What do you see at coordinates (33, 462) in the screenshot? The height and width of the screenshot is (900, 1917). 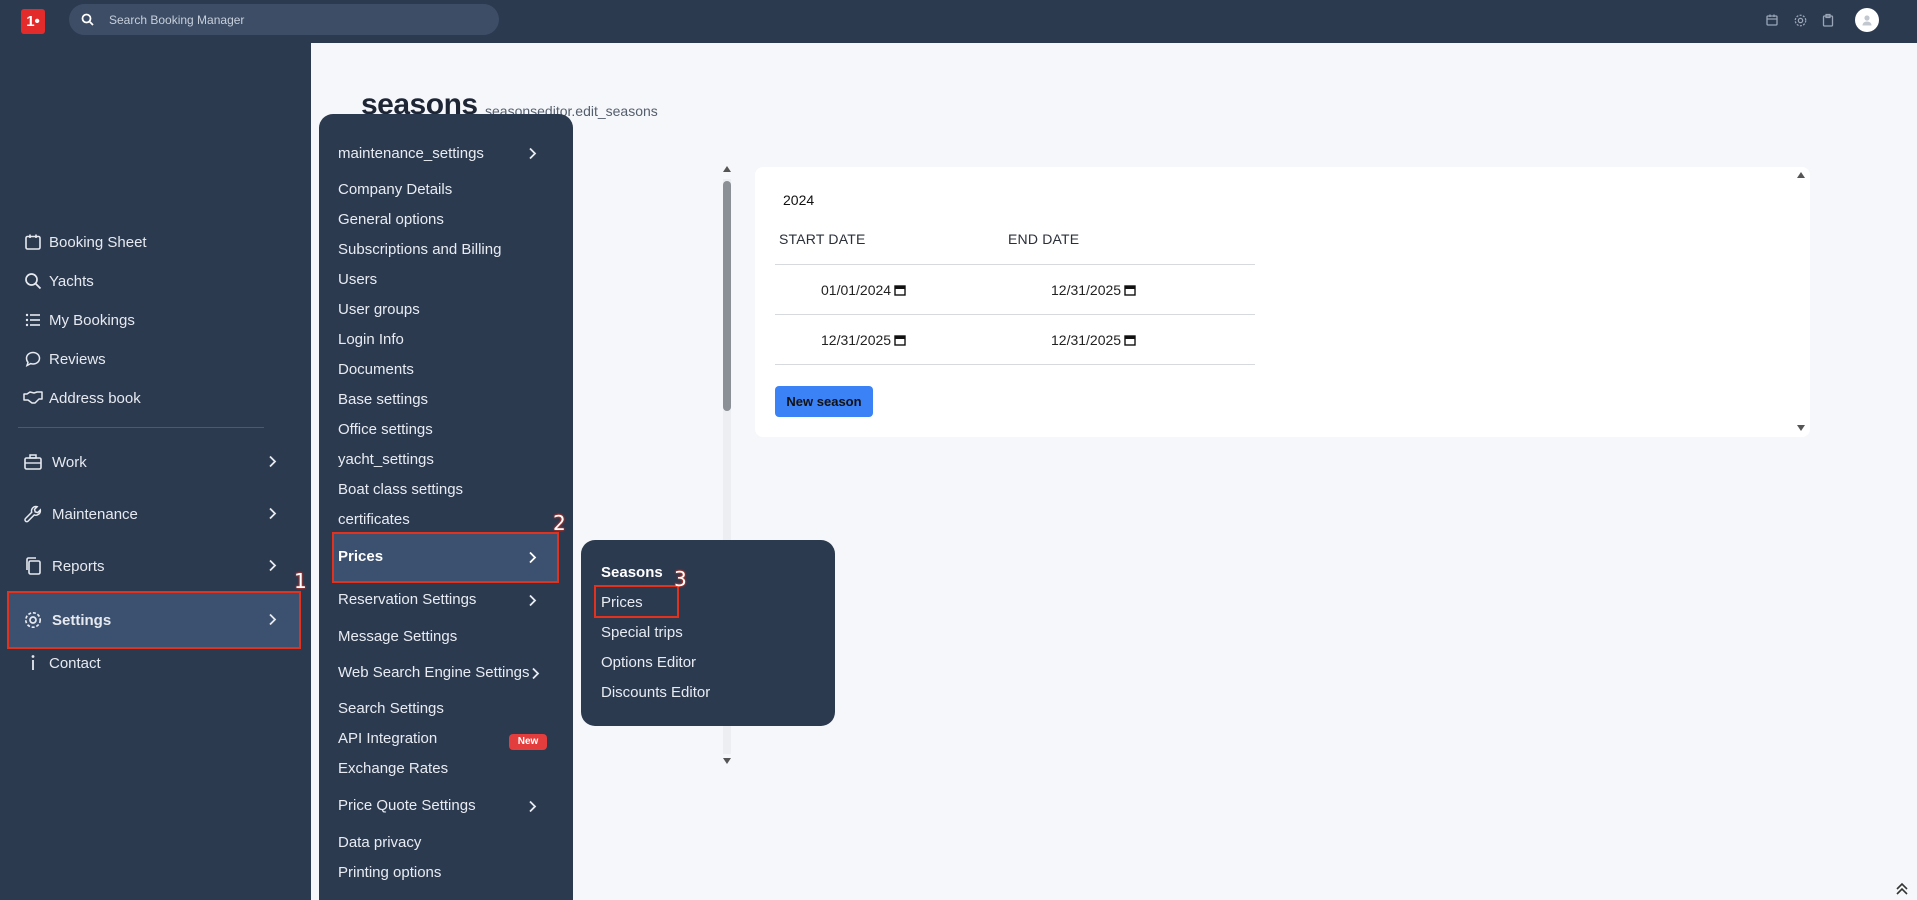 I see `briefcase-icon` at bounding box center [33, 462].